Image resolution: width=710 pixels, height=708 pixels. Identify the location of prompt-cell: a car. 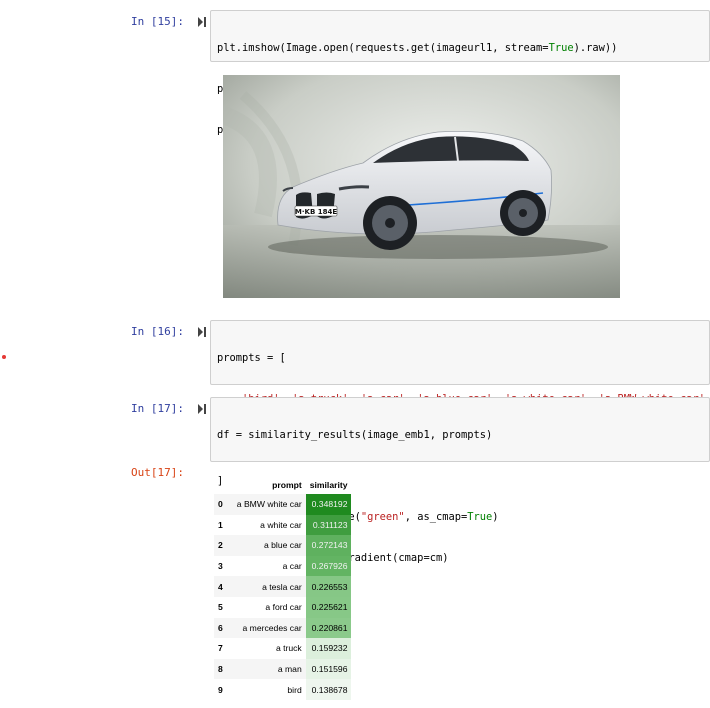
(292, 566).